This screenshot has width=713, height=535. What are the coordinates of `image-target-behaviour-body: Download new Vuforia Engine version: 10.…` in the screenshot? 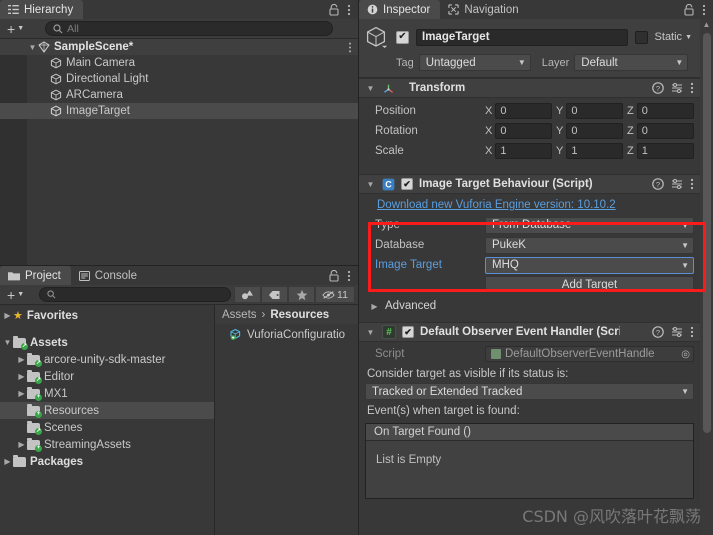 It's located at (529, 258).